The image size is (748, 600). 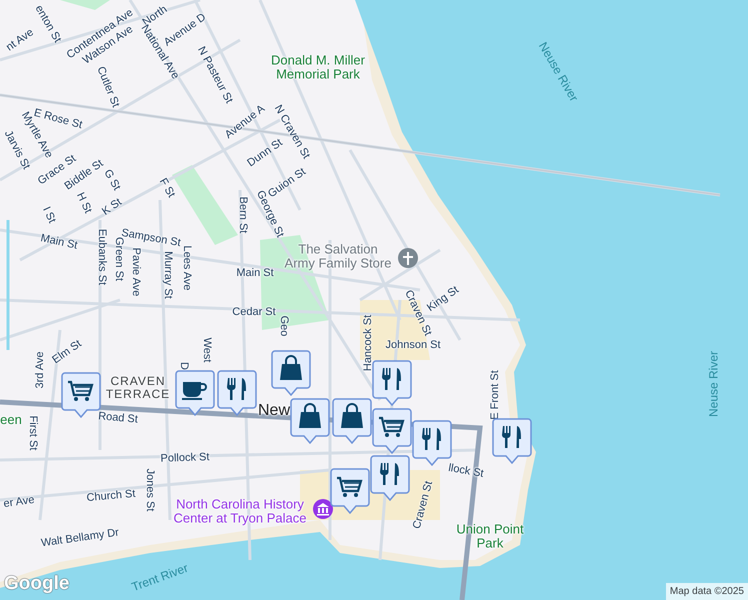 What do you see at coordinates (207, 350) in the screenshot?
I see `street-label: West` at bounding box center [207, 350].